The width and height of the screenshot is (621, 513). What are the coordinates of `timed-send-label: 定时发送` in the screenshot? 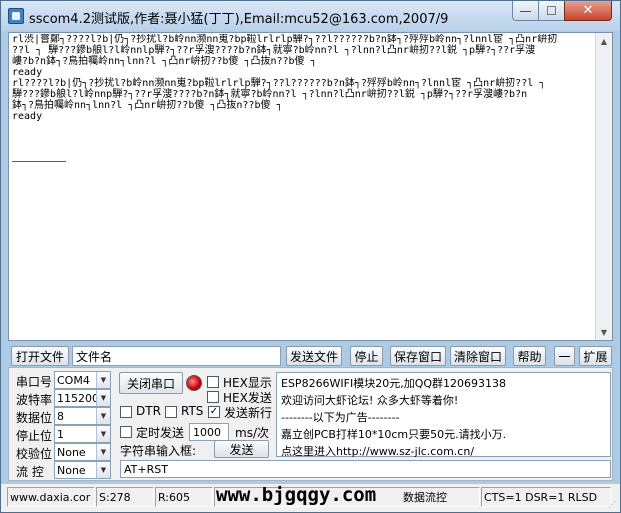 It's located at (160, 433).